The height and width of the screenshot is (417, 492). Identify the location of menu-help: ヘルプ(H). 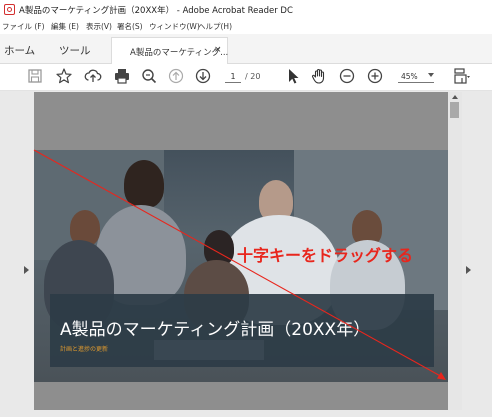
(215, 26).